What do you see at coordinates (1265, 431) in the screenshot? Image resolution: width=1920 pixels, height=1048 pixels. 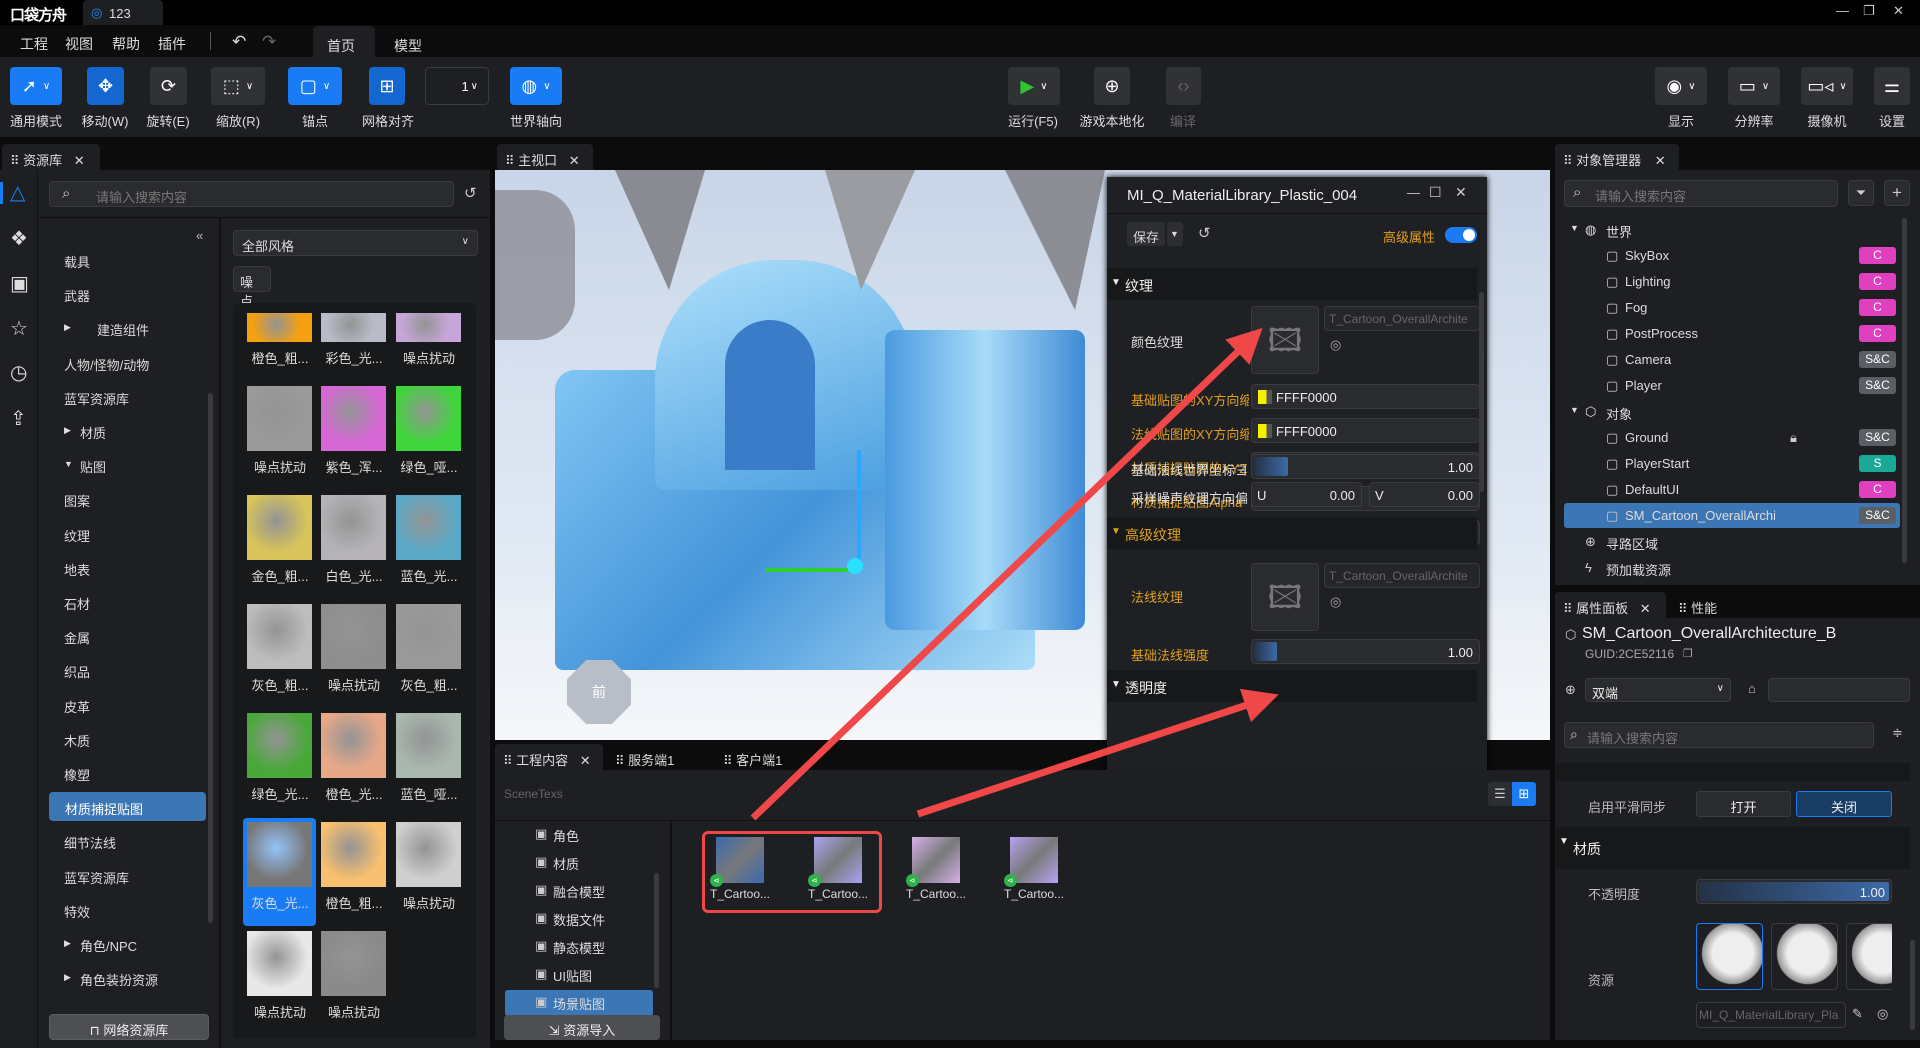 I see `color-swatch` at bounding box center [1265, 431].